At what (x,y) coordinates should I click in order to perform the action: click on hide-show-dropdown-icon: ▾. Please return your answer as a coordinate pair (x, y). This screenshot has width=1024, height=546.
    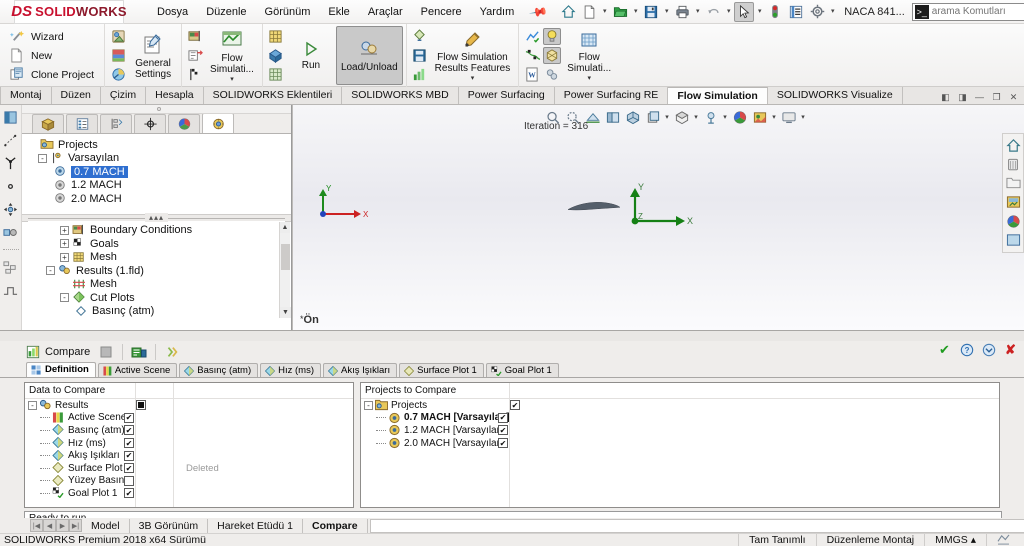
    Looking at the image, I should click on (667, 117).